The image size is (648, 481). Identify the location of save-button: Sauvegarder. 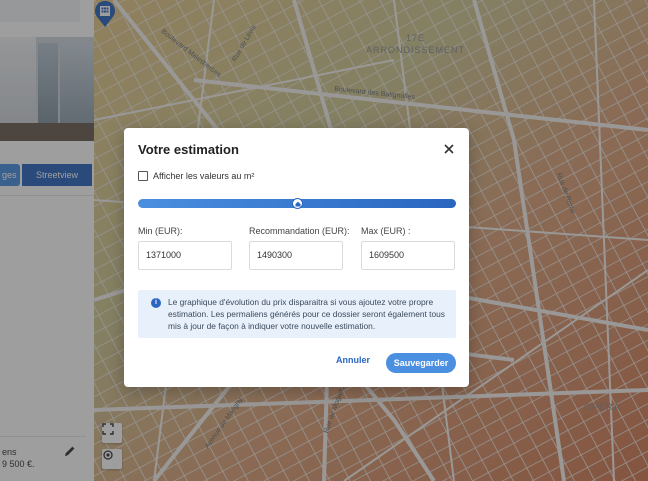
(421, 363).